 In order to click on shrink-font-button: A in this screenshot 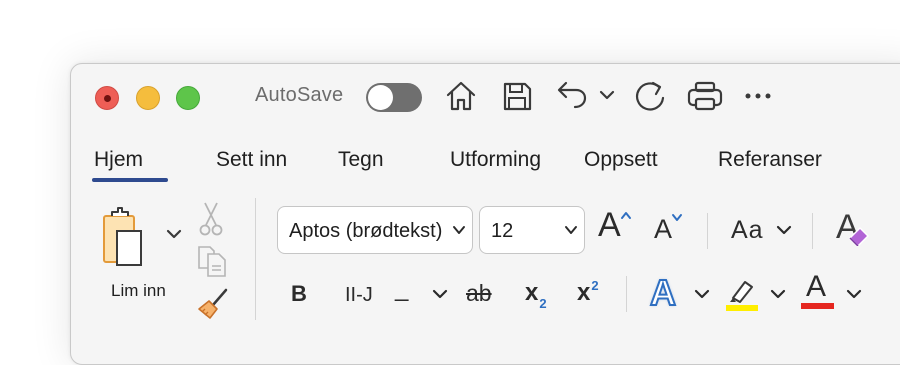, I will do `click(663, 229)`.